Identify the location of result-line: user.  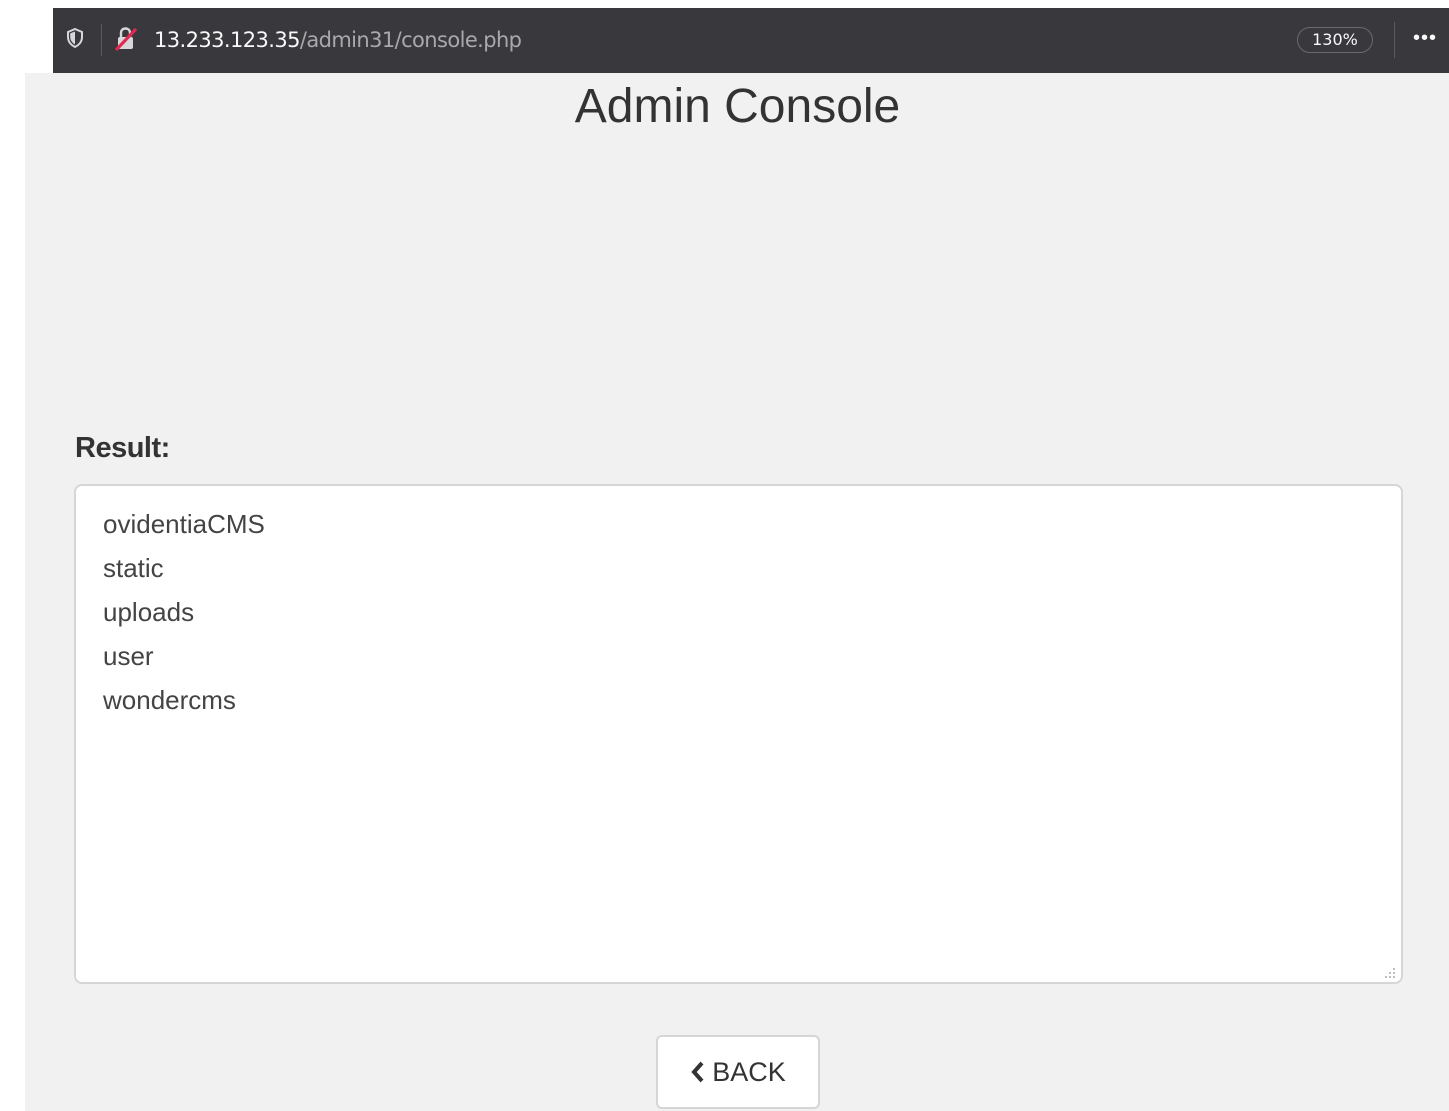
(128, 656).